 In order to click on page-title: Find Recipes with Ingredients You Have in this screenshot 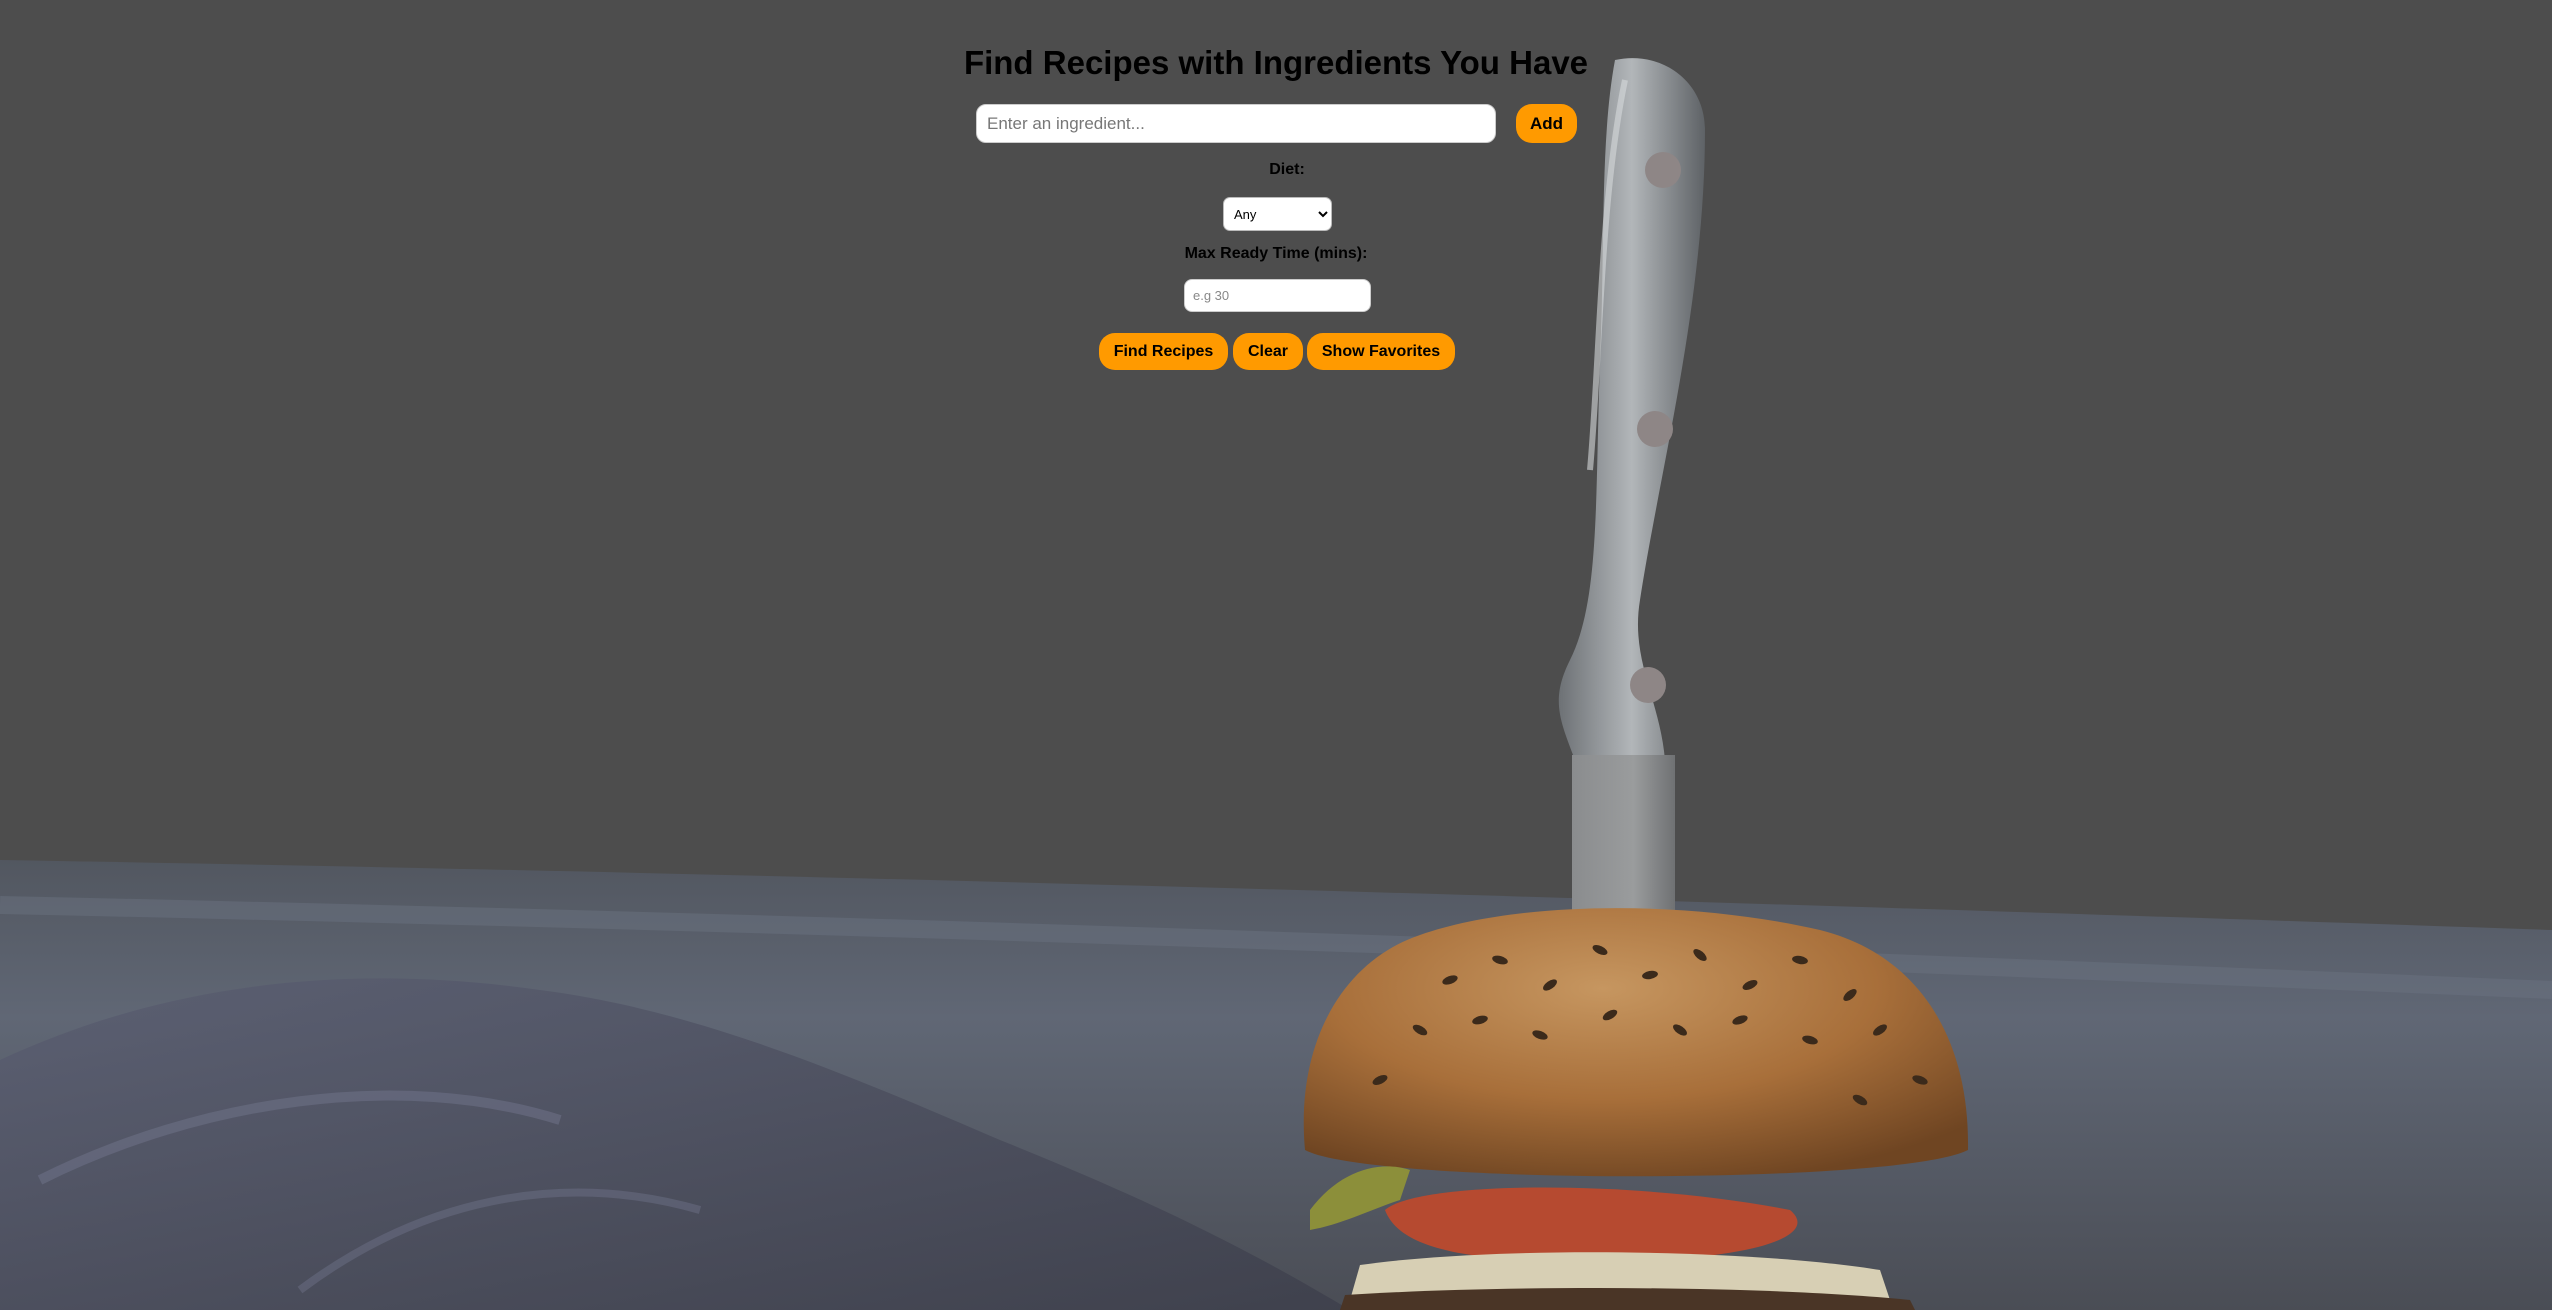, I will do `click(1276, 62)`.